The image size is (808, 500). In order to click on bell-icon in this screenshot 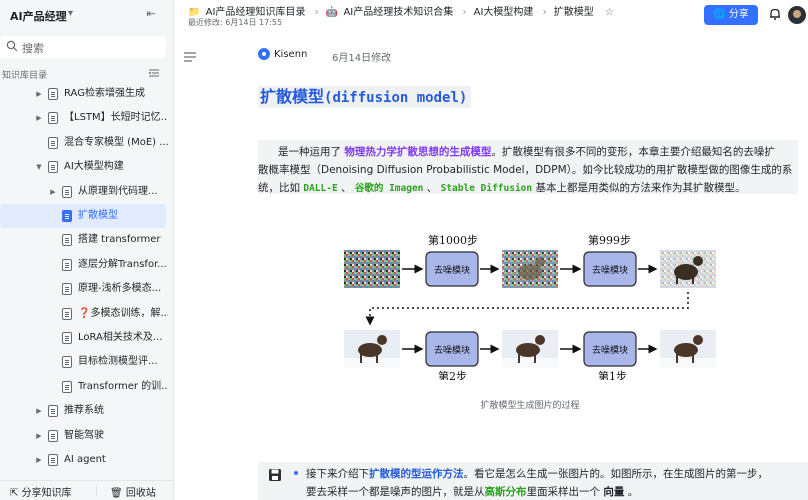, I will do `click(775, 14)`.